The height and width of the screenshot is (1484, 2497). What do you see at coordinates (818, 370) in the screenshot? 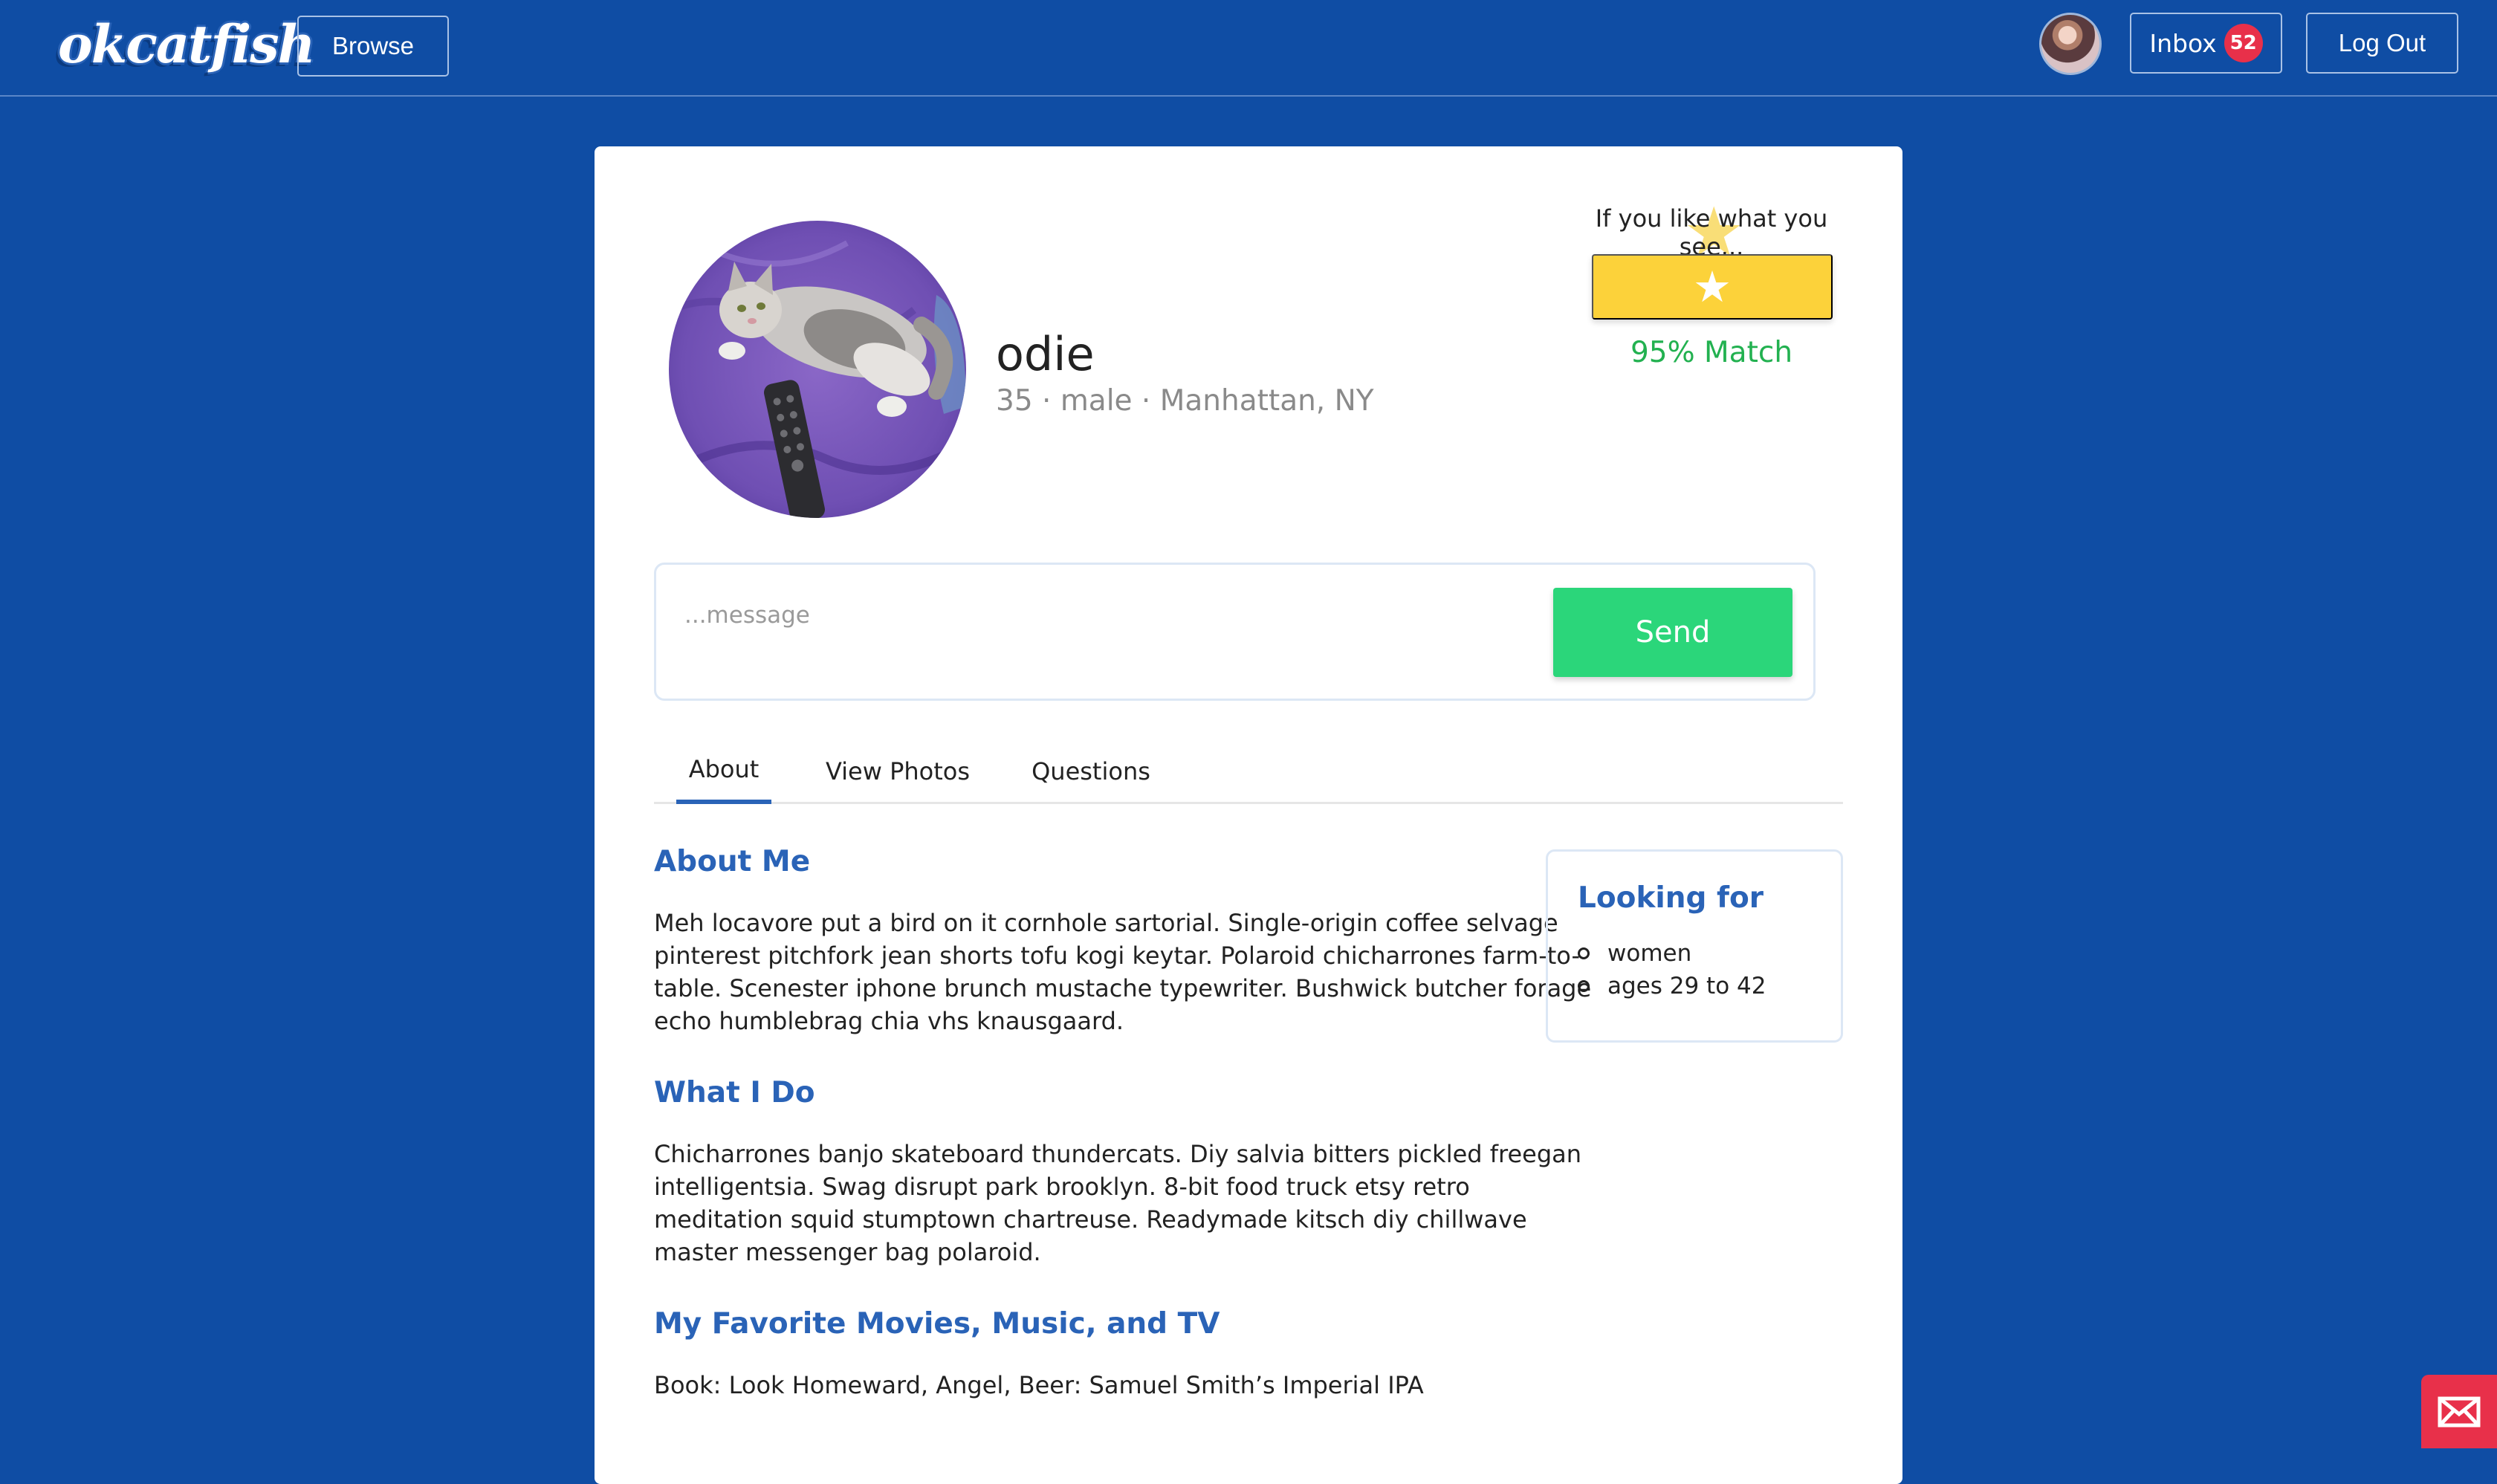
I see `cat-photo` at bounding box center [818, 370].